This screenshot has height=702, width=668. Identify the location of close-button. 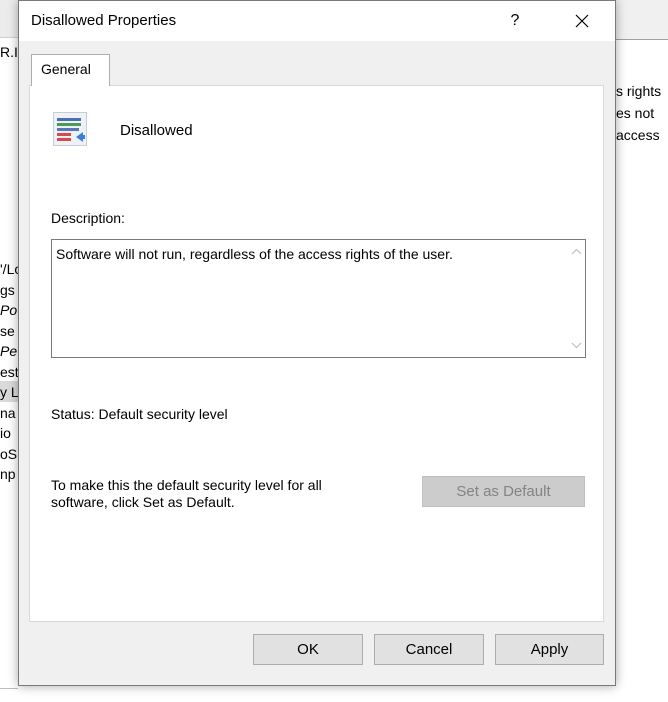
(582, 21).